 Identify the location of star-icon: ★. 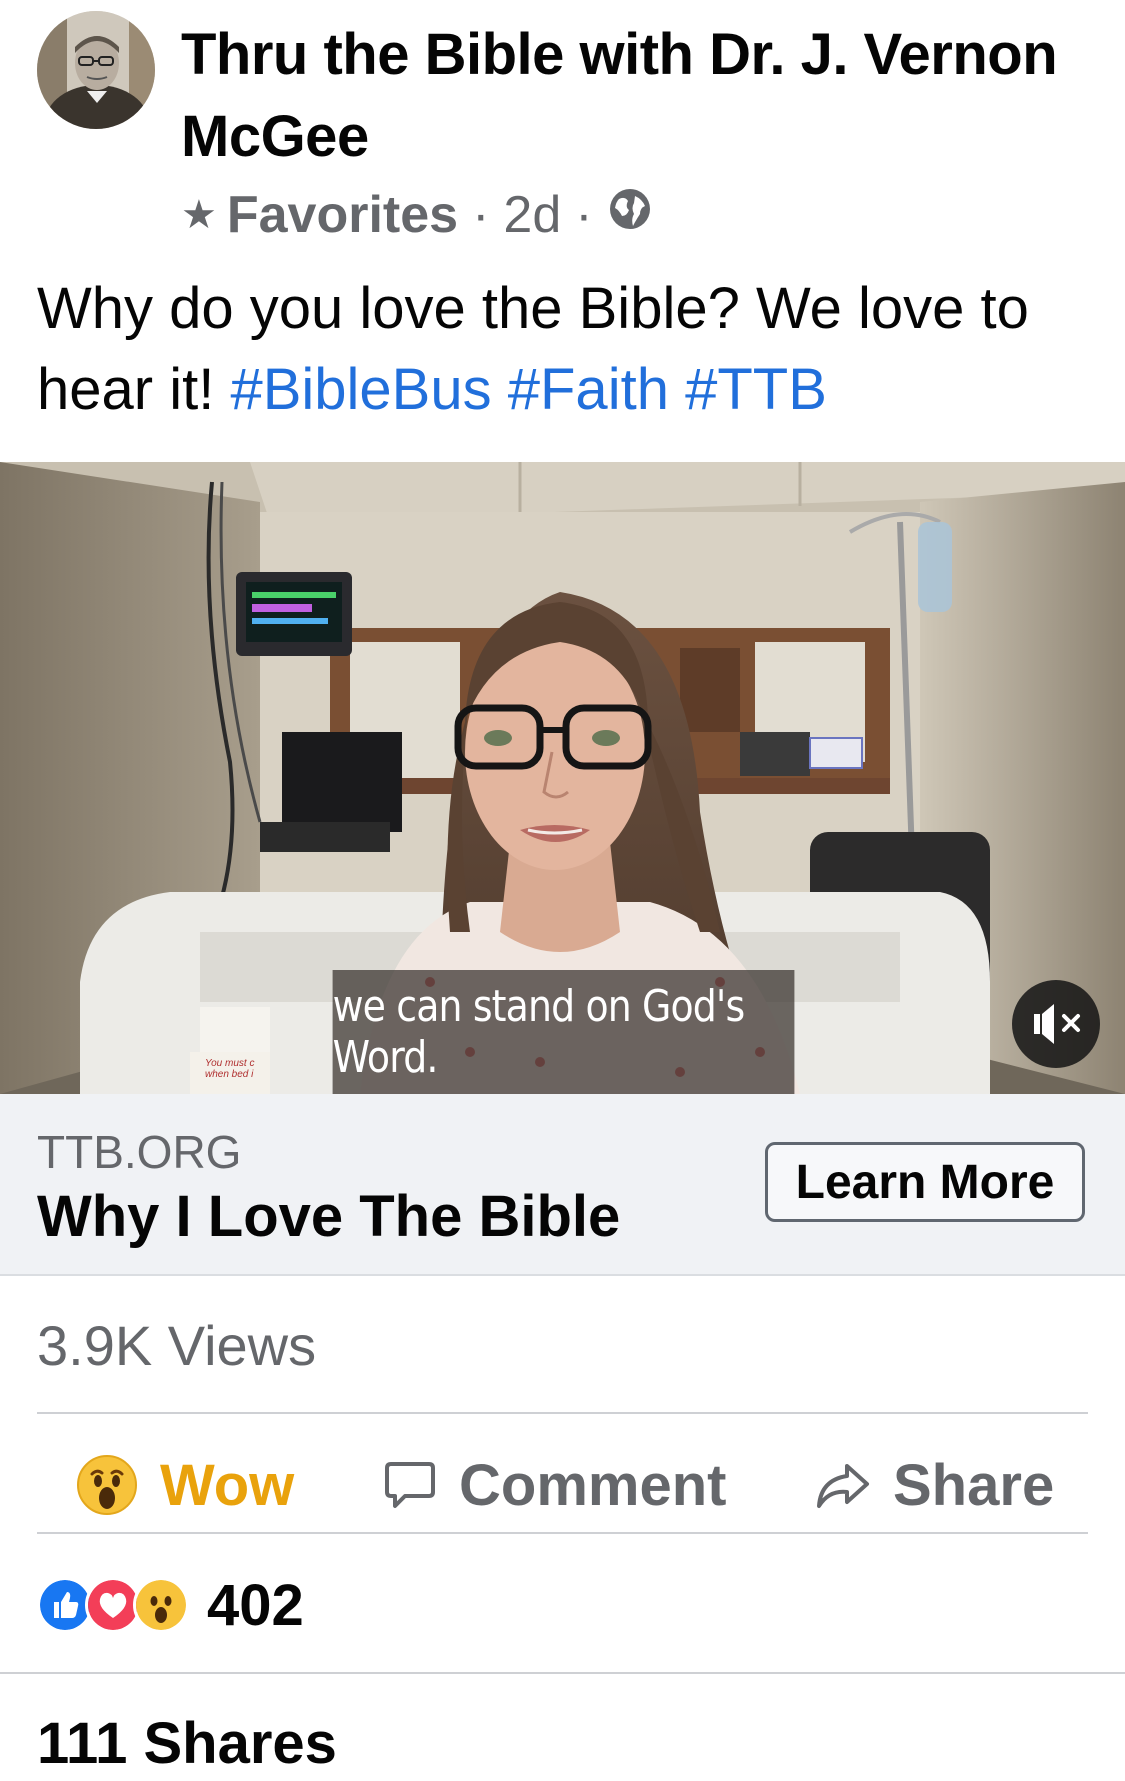
(199, 215).